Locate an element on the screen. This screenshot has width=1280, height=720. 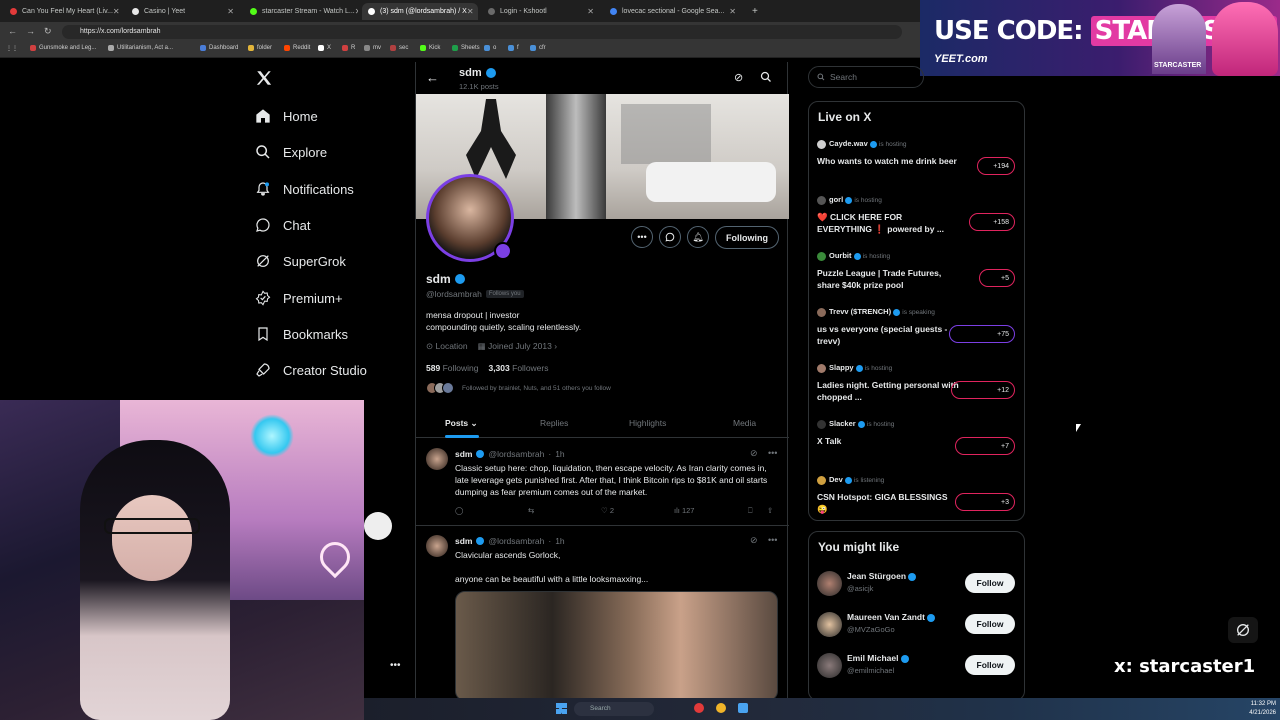
bookmark-item: folder is located at coordinates (260, 48).